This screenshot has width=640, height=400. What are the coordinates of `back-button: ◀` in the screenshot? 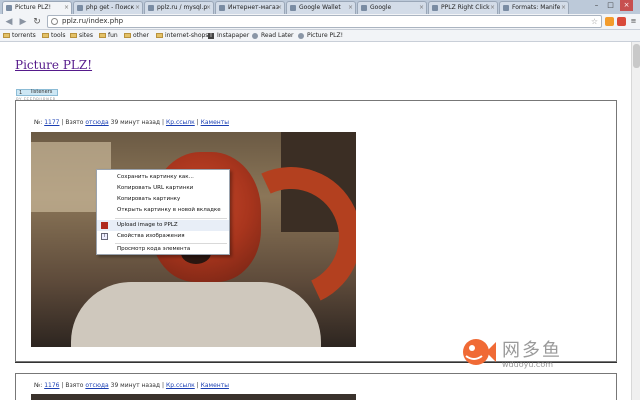 It's located at (9, 22).